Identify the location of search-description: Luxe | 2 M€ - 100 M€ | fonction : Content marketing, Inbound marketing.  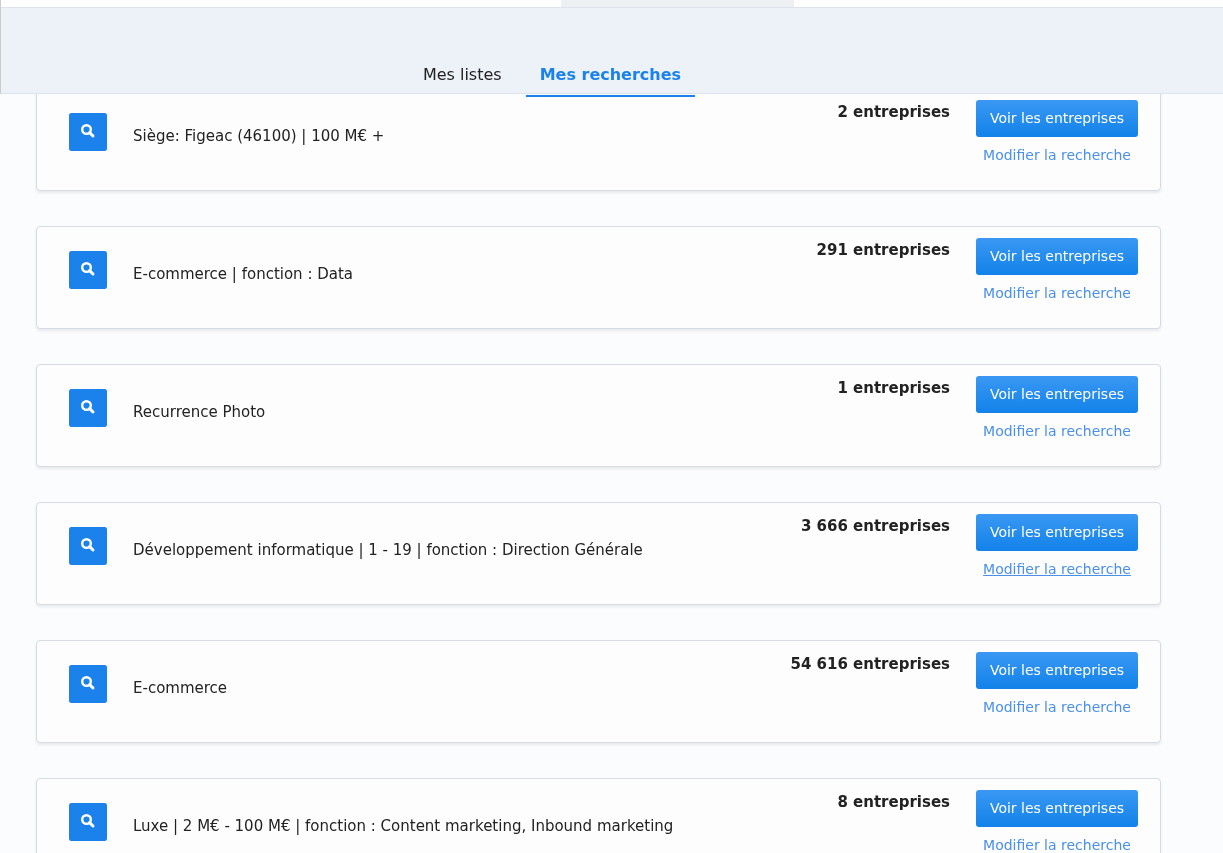
(404, 826).